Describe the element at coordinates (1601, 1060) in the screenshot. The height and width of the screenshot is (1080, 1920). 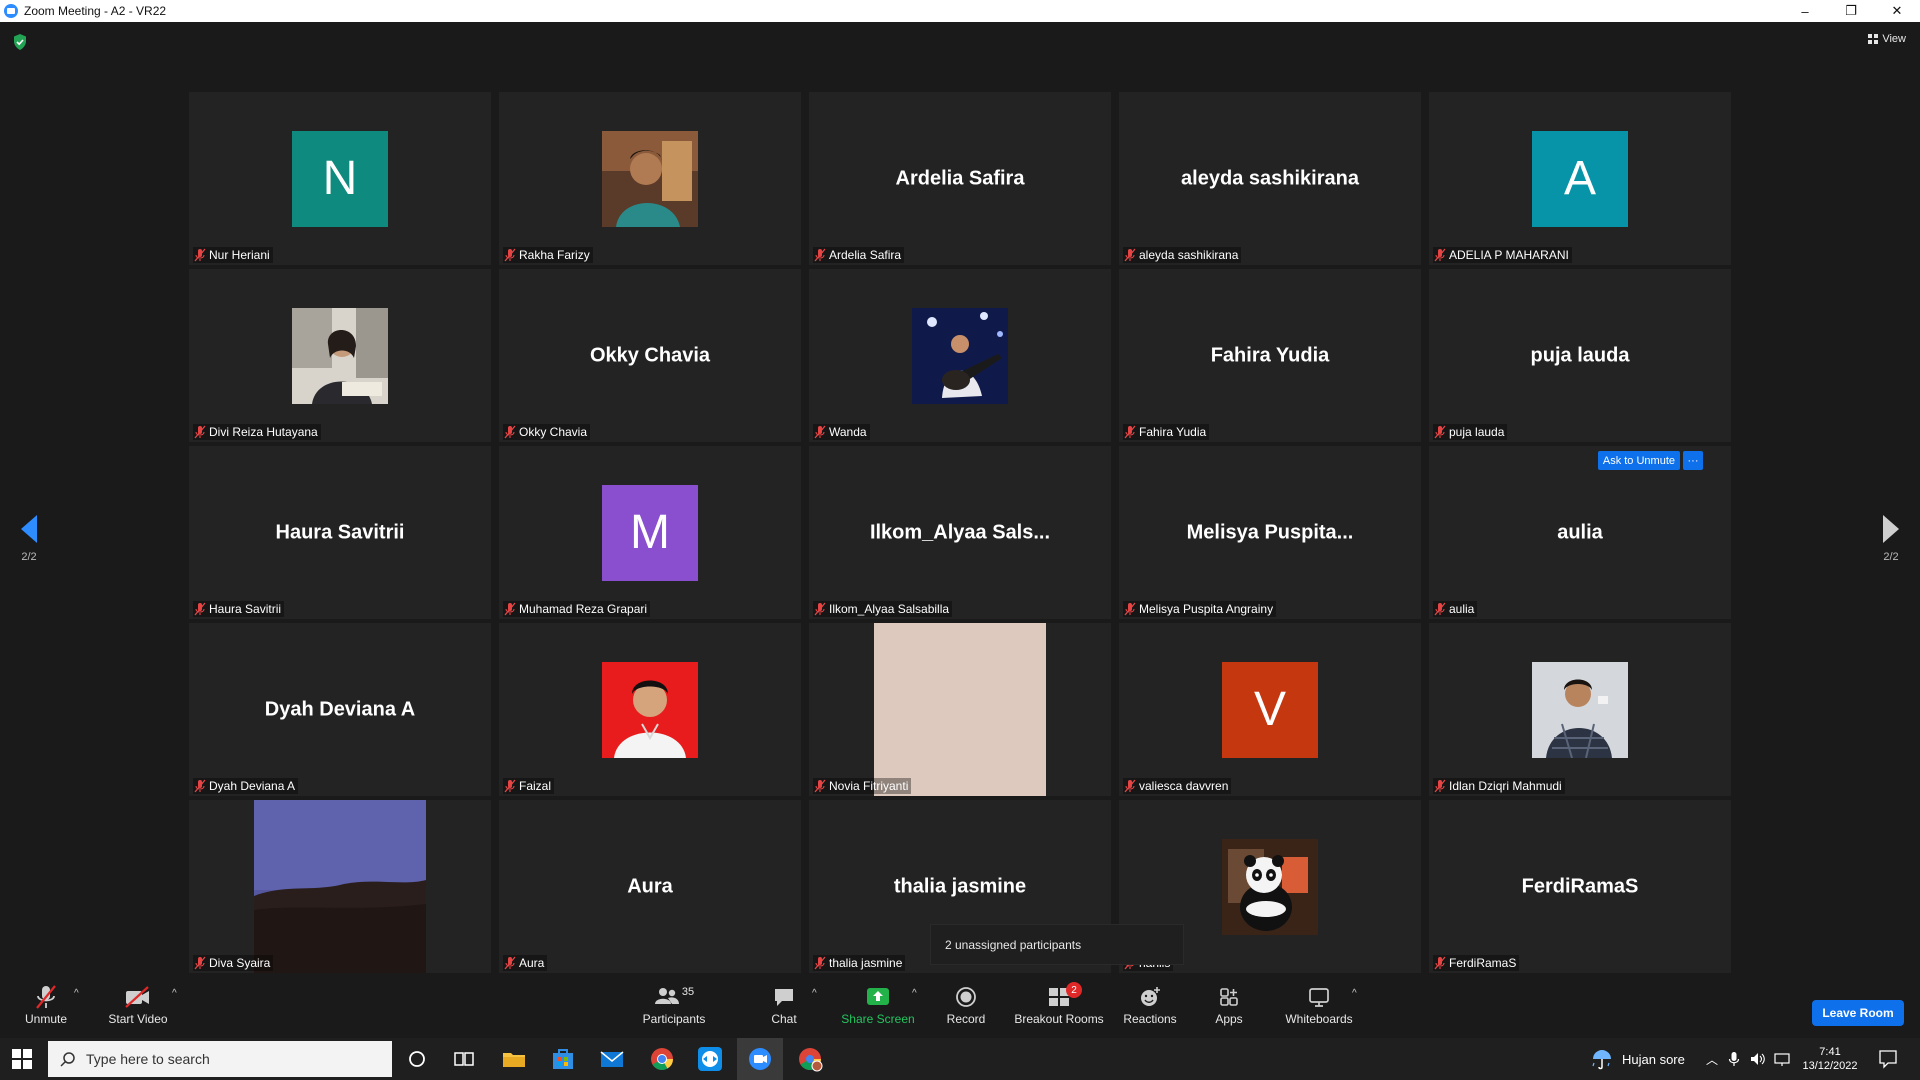
I see `rain-umbrella-icon` at that location.